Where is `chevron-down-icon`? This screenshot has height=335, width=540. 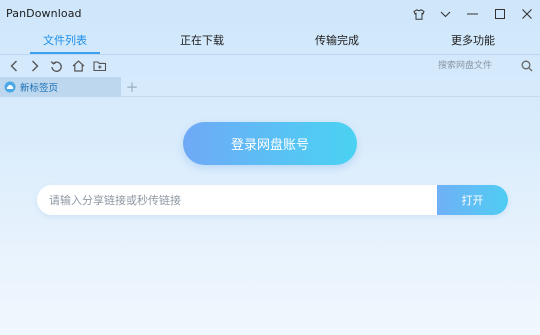
chevron-down-icon is located at coordinates (445, 14).